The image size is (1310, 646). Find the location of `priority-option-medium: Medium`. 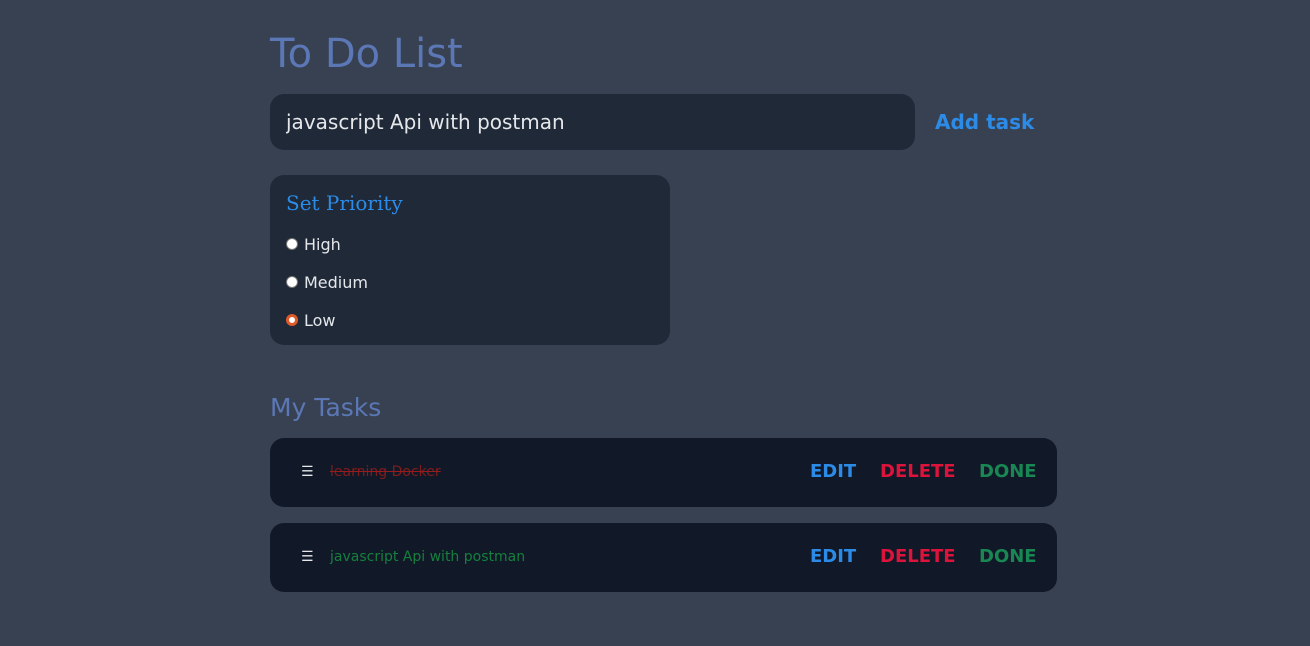

priority-option-medium: Medium is located at coordinates (327, 282).